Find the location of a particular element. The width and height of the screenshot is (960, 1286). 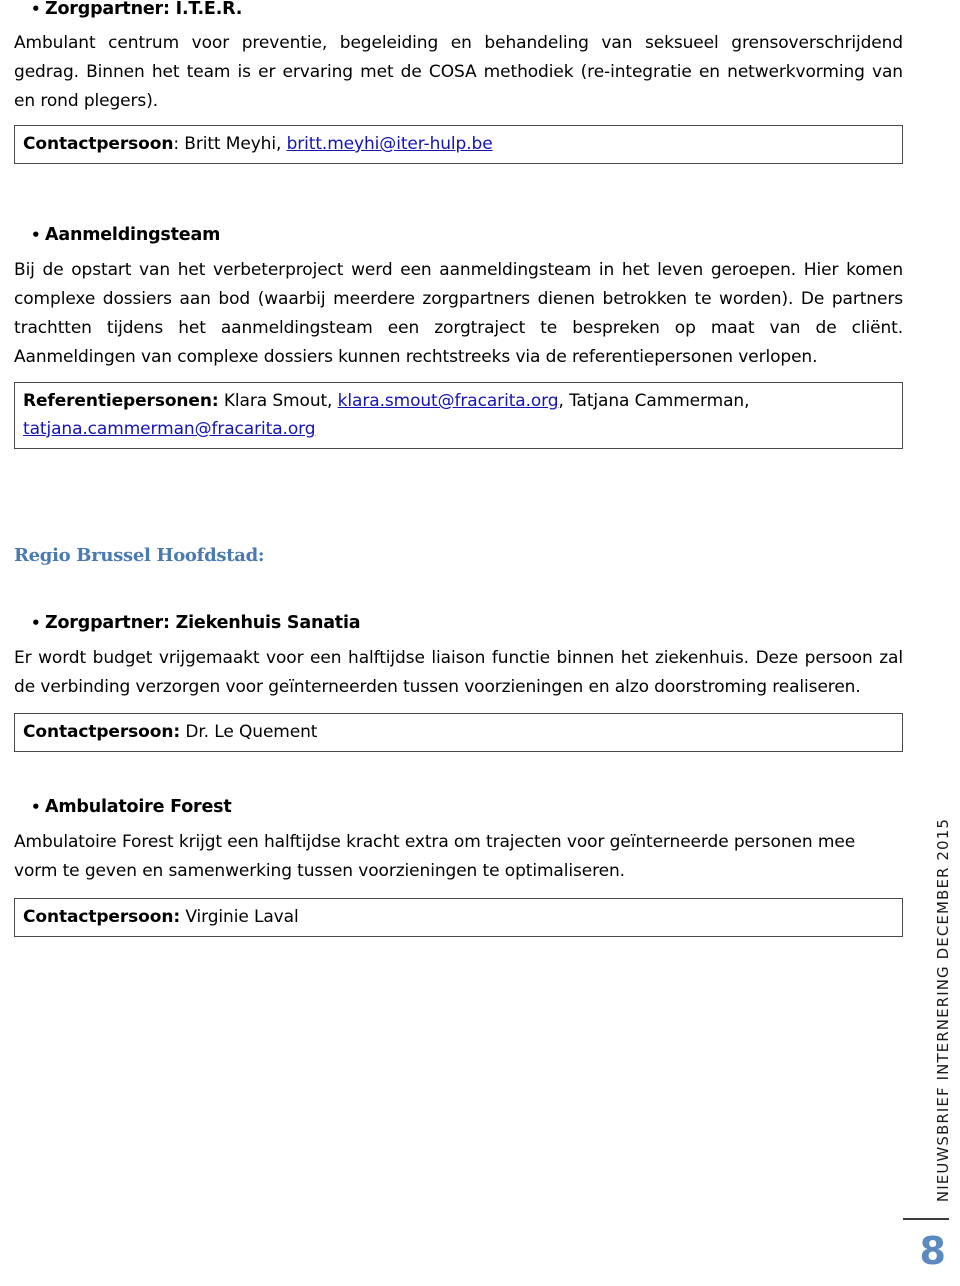

page-number: 8 is located at coordinates (932, 1251).